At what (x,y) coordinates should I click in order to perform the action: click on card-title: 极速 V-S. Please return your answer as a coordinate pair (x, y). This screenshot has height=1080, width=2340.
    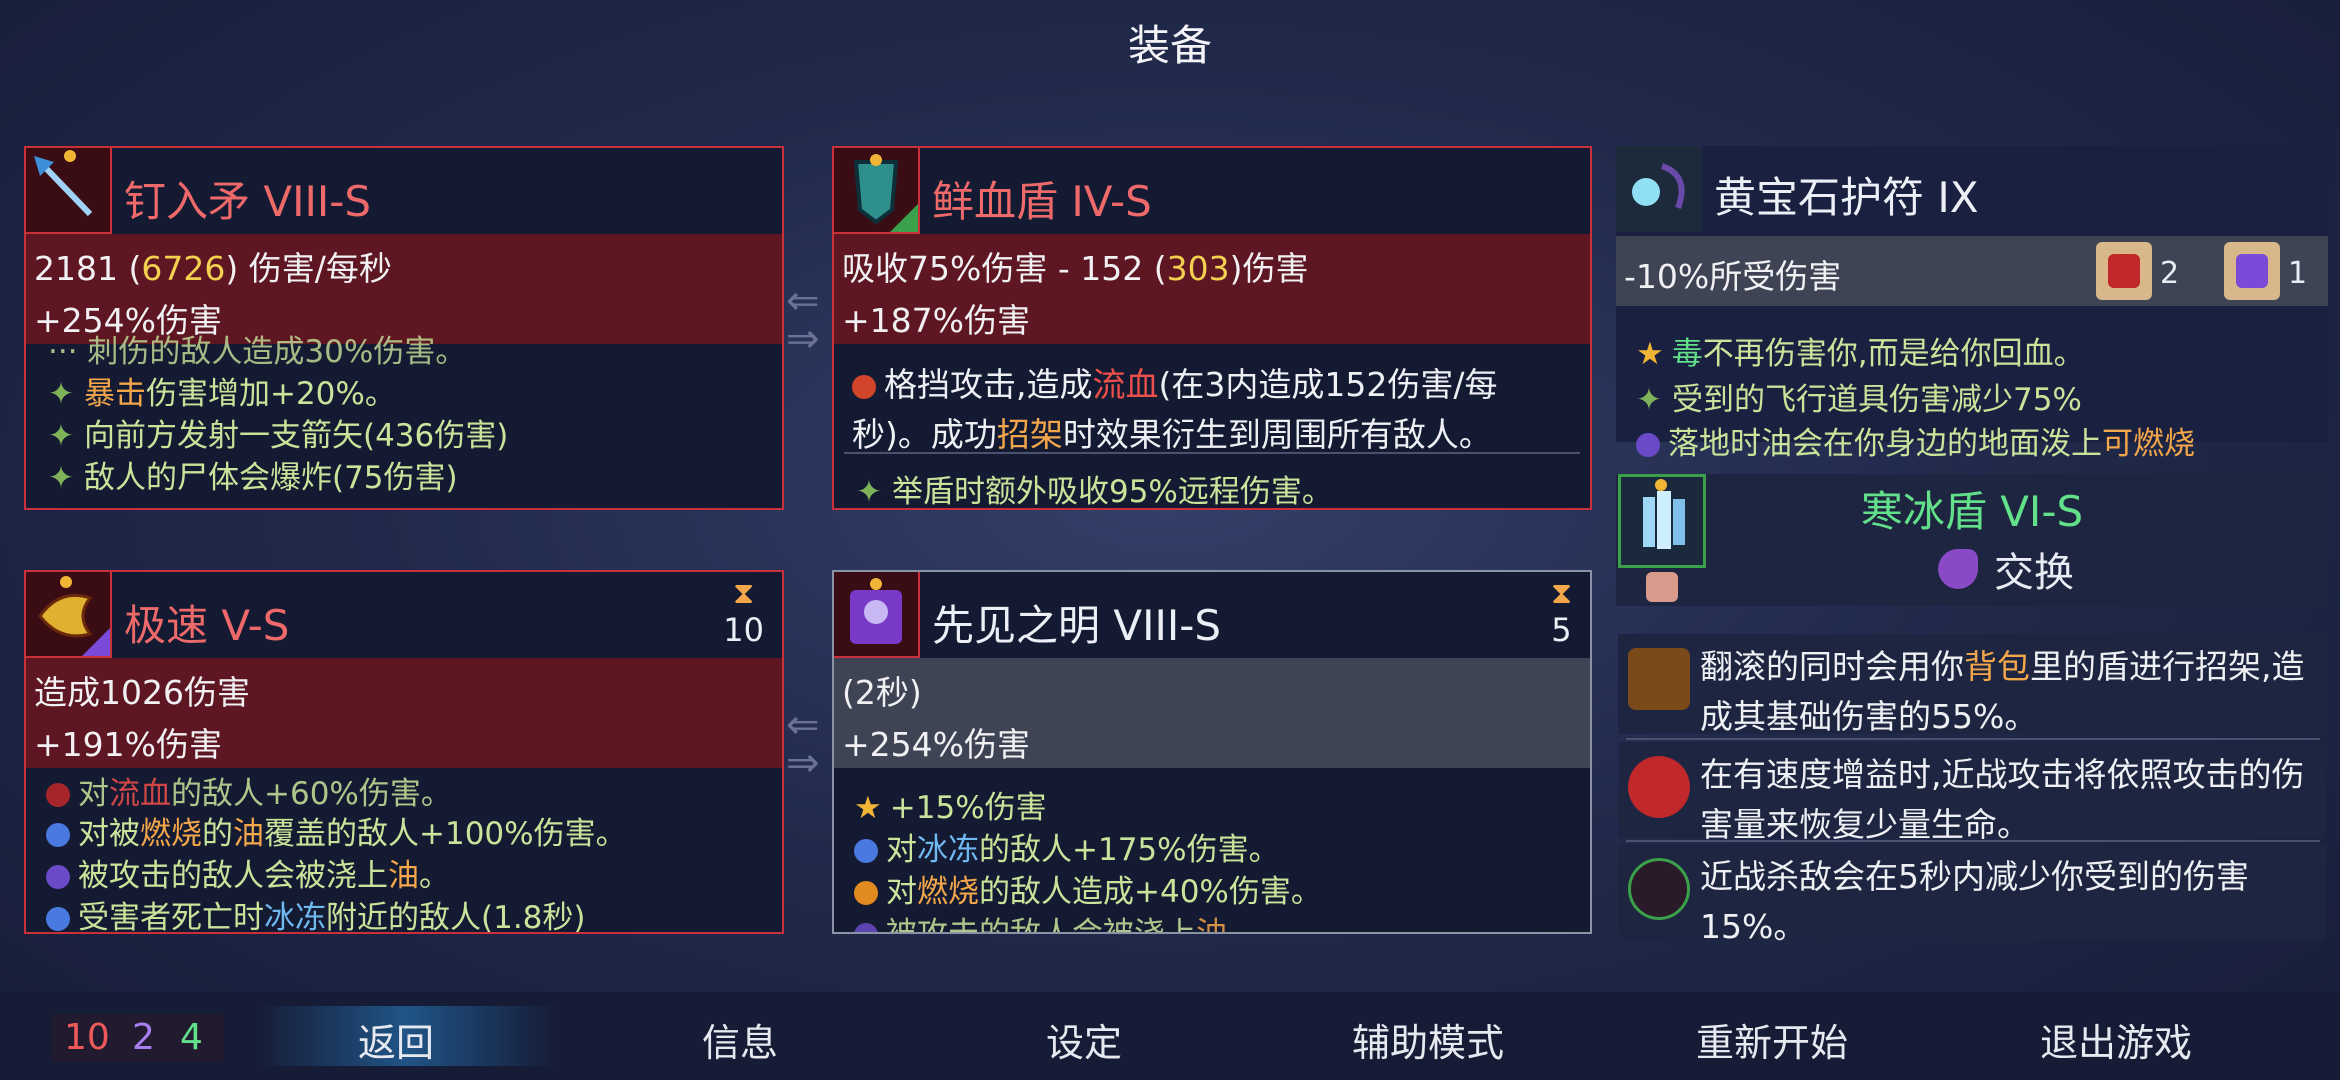
    Looking at the image, I should click on (207, 625).